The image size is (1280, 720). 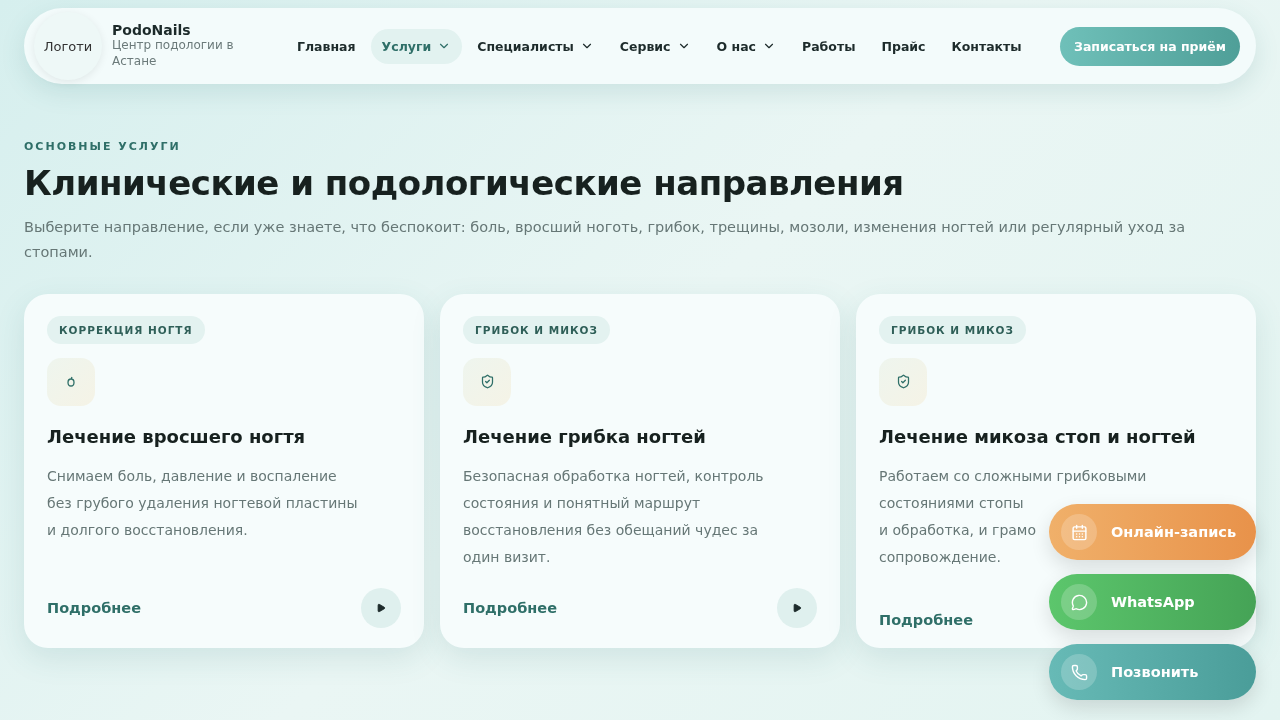 I want to click on card-description: состояния и понятный маршрут, so click(x=582, y=503).